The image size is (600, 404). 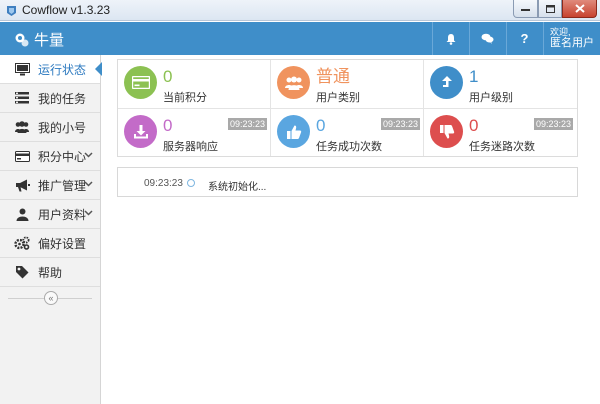 I want to click on sidebar-item-label: 帮助, so click(x=50, y=272).